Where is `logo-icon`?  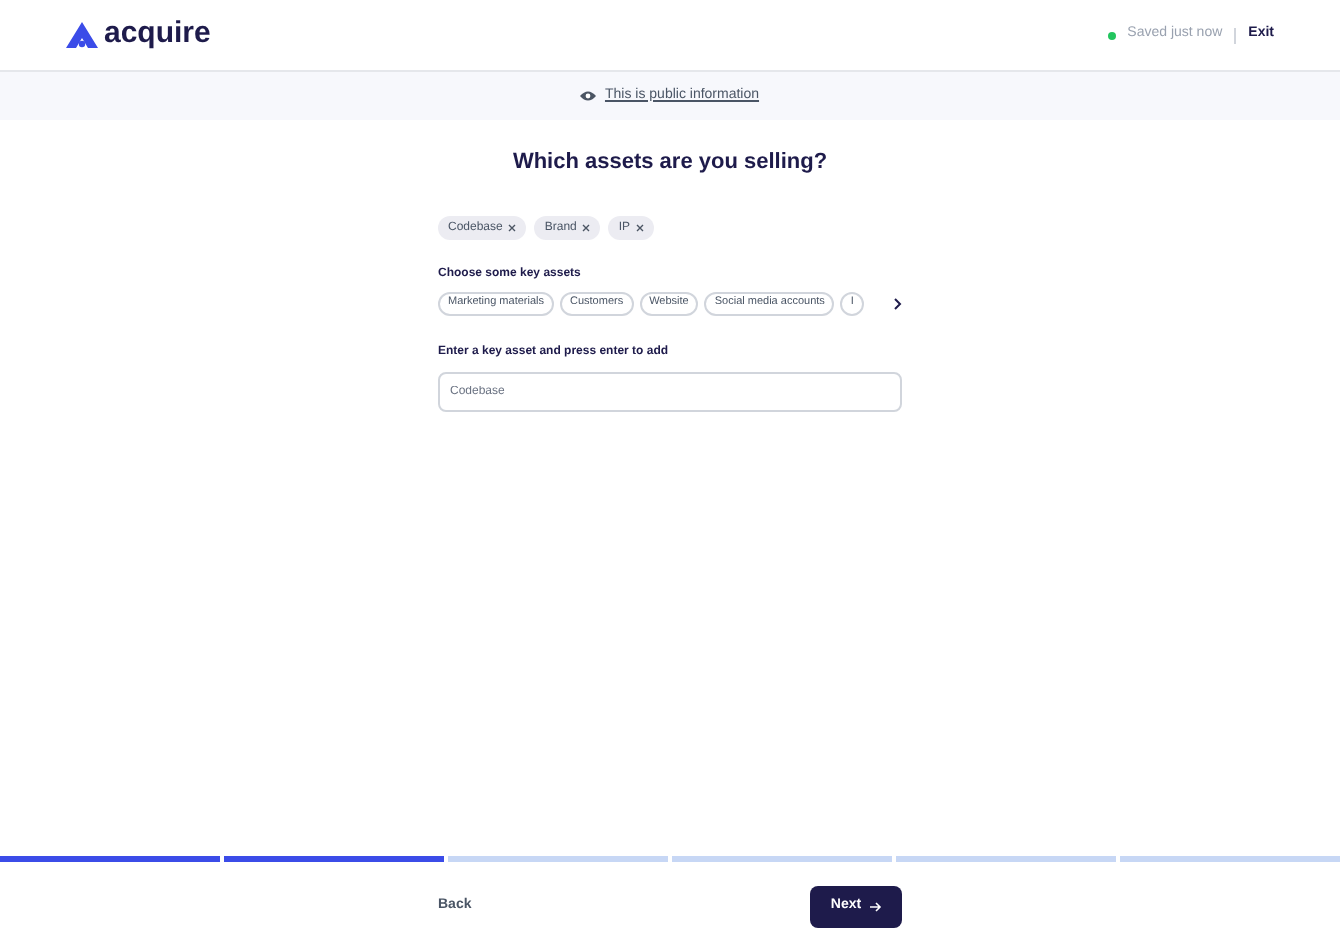 logo-icon is located at coordinates (82, 35).